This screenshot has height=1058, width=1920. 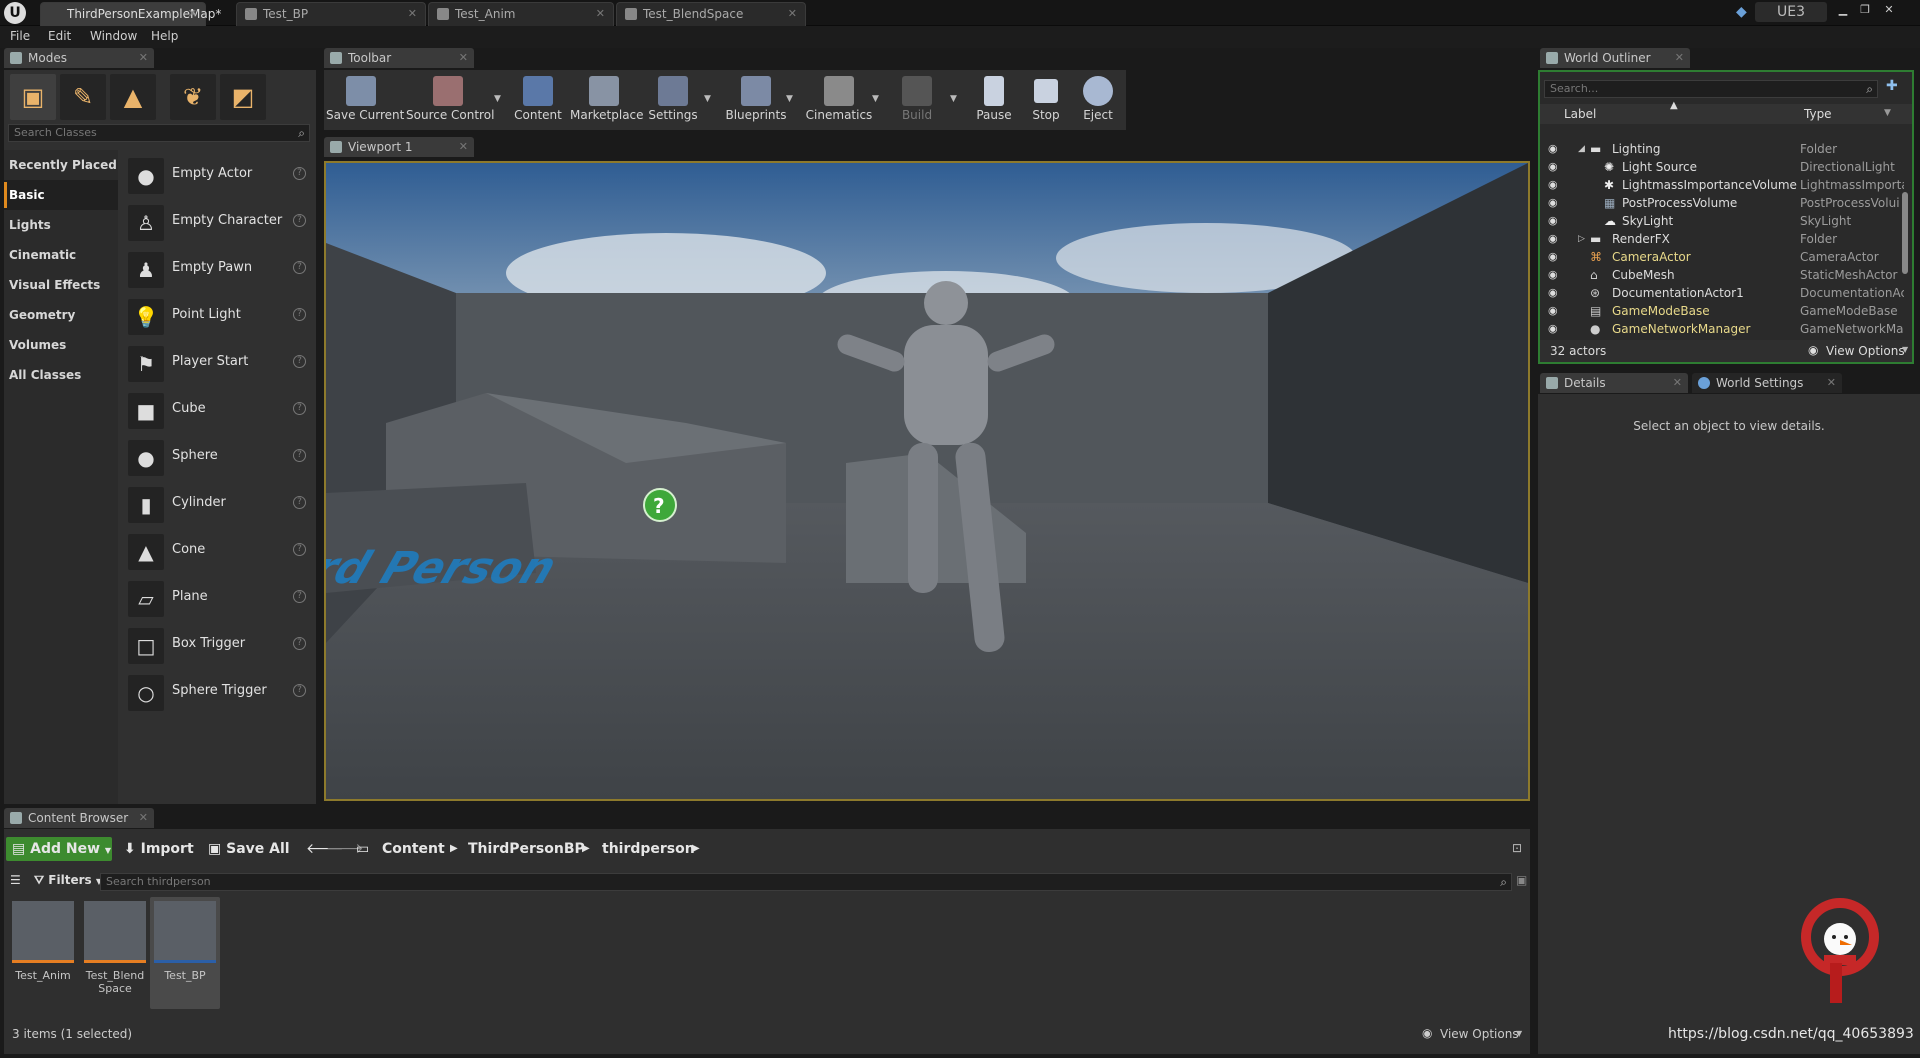 I want to click on outliner-row-renderfx: ◉ ▷ ▬ RenderFX Folder, so click(x=1726, y=239).